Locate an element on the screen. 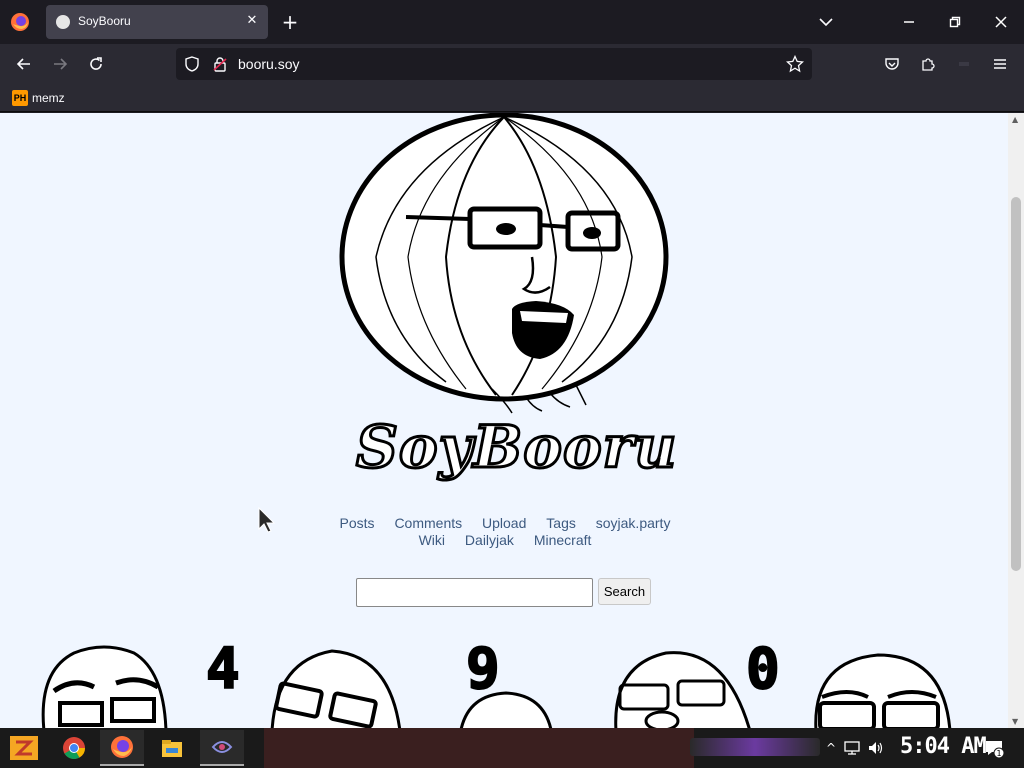  taskbar-clock: 5:04 AM is located at coordinates (943, 746).